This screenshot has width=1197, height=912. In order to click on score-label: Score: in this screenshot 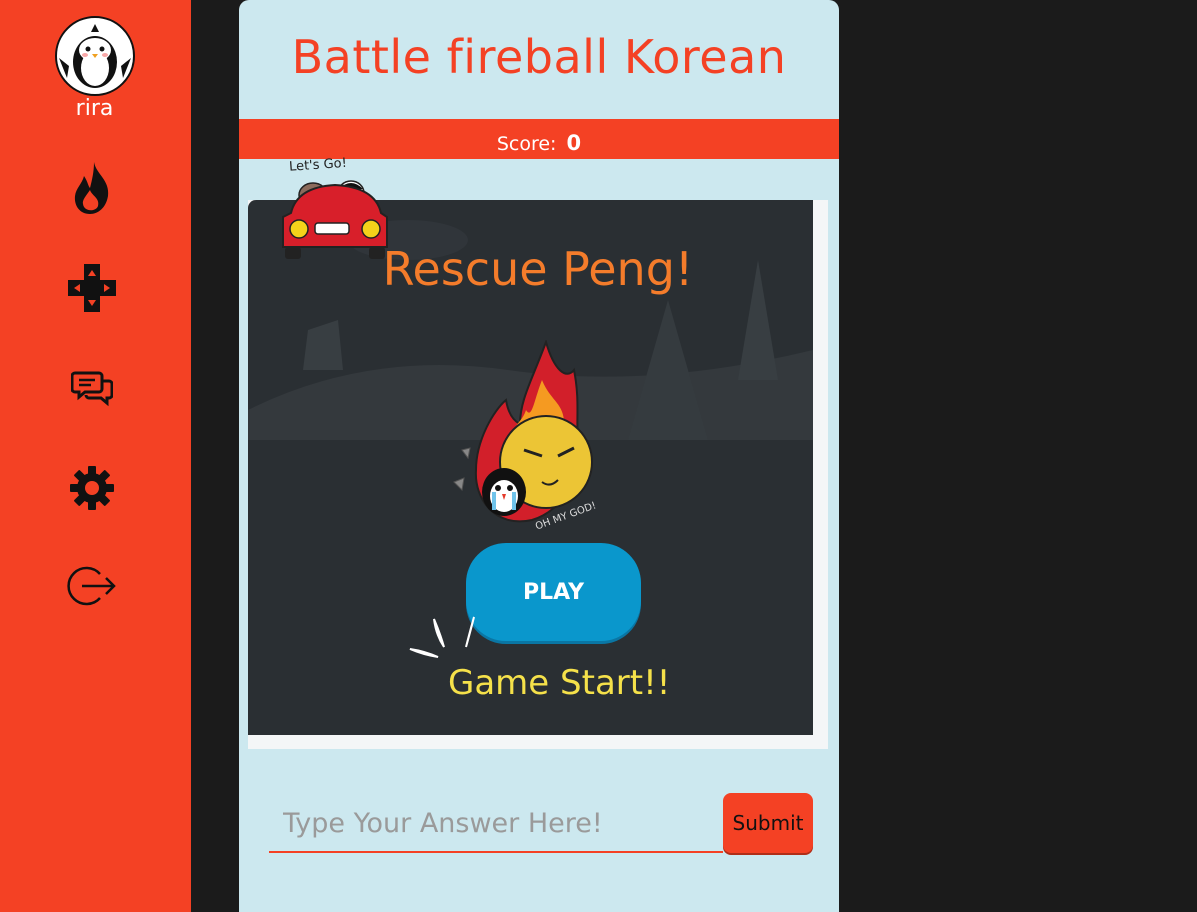, I will do `click(526, 144)`.